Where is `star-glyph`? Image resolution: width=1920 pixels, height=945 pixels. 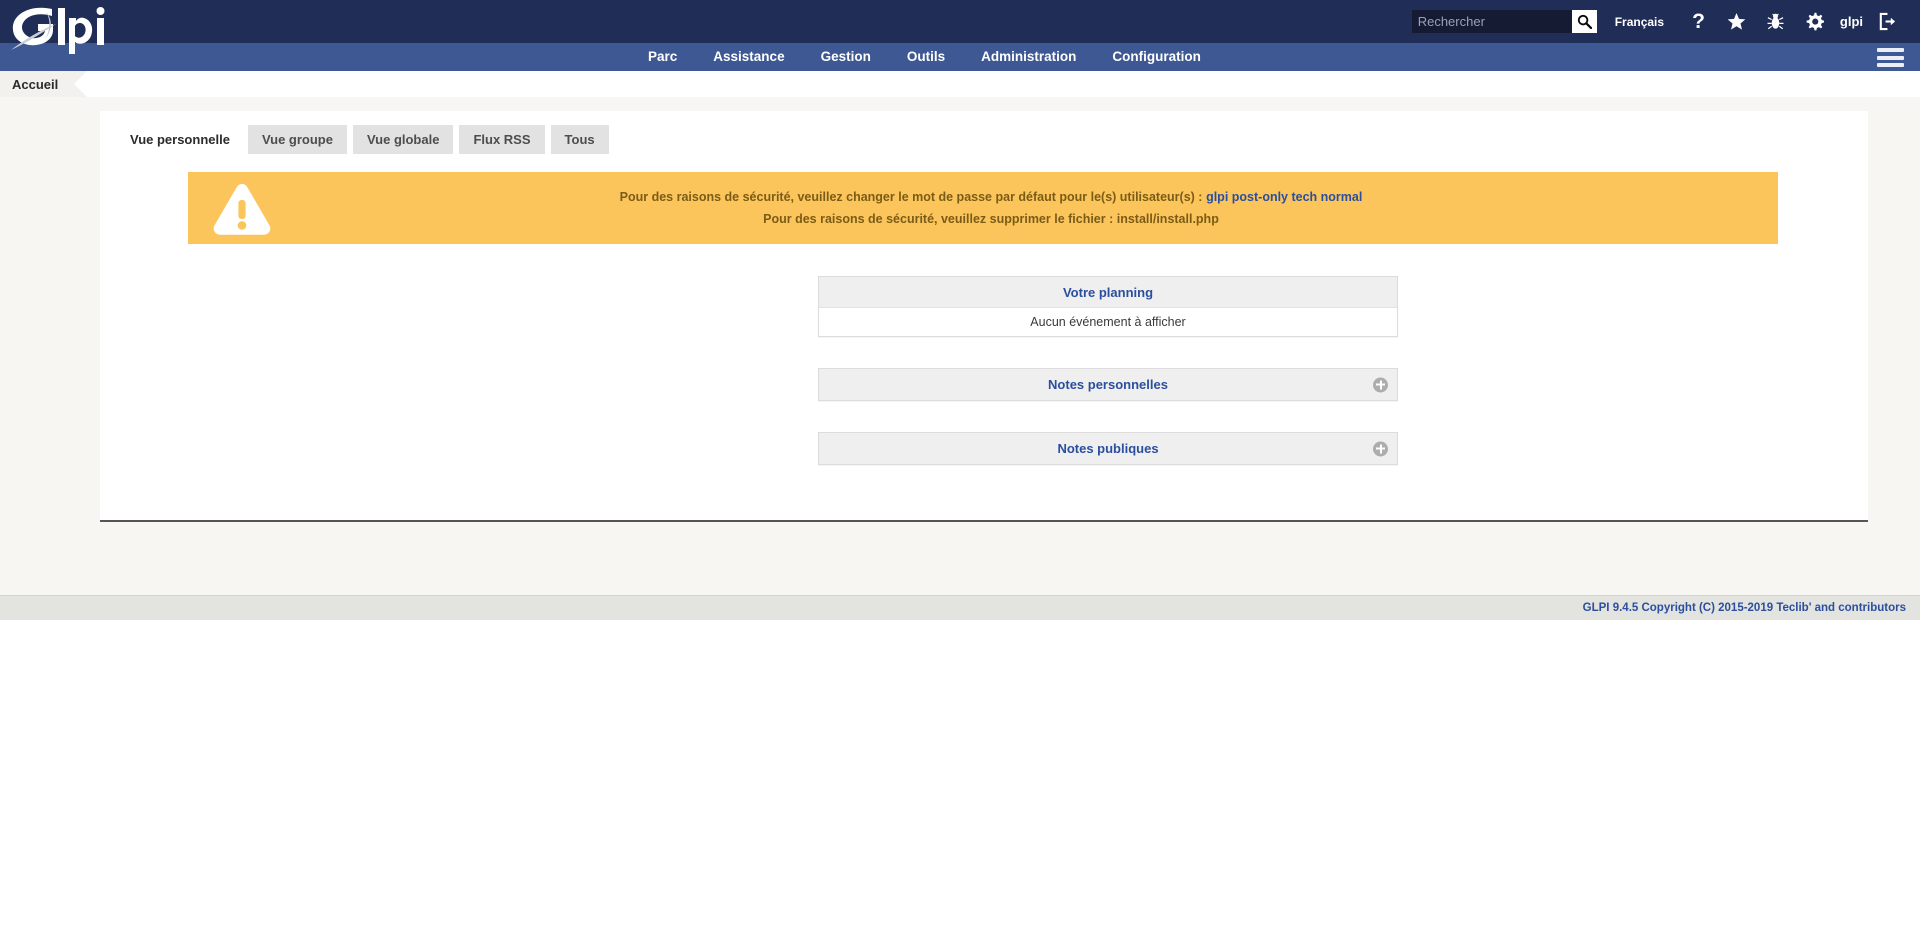
star-glyph is located at coordinates (1736, 21).